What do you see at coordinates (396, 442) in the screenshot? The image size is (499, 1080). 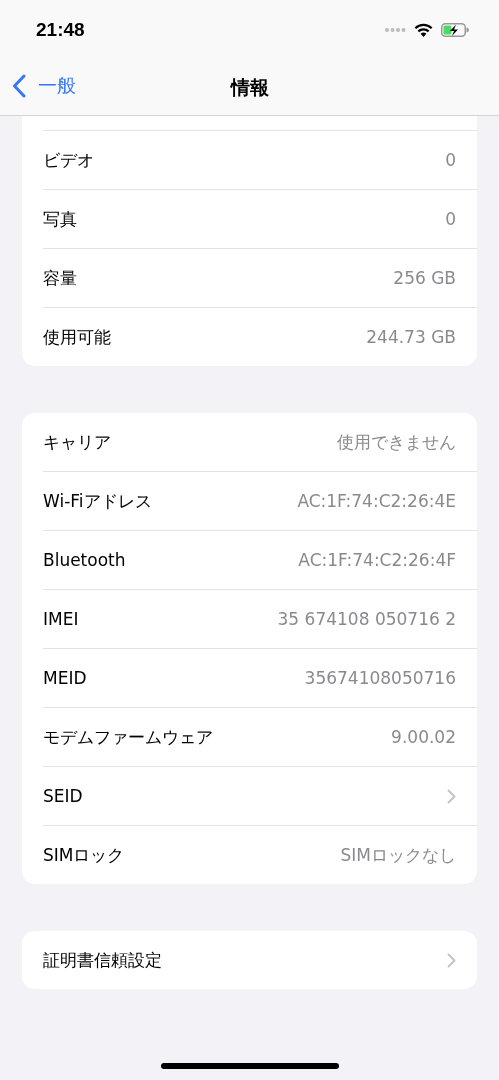 I see `row-value: 使用できません` at bounding box center [396, 442].